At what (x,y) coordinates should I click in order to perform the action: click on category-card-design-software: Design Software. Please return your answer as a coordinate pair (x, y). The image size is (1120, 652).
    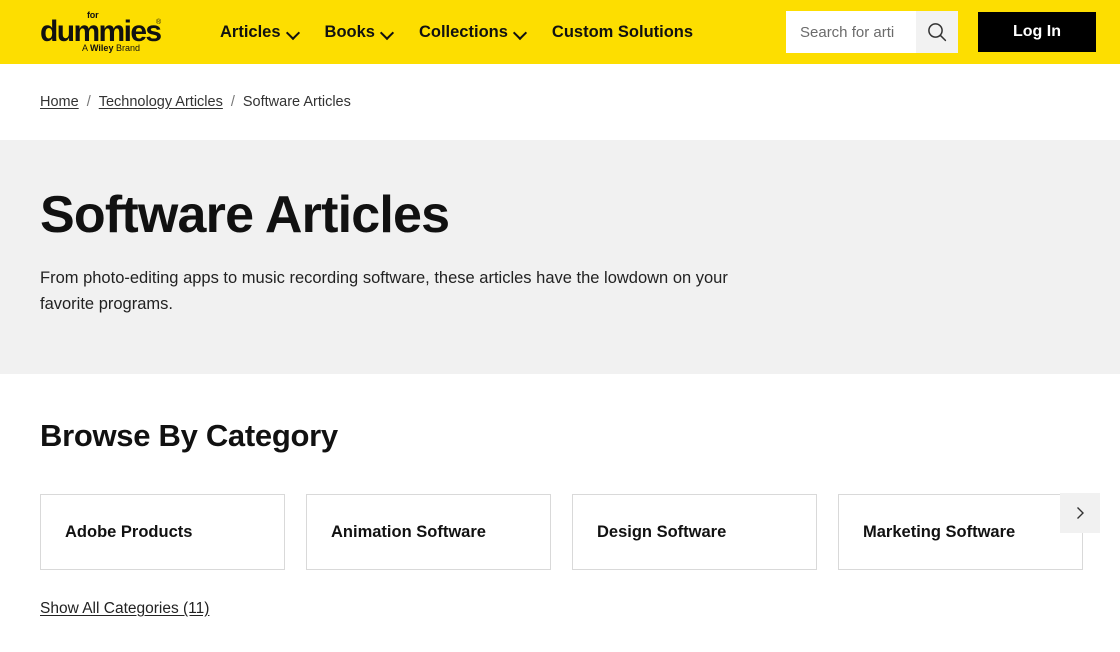
    Looking at the image, I should click on (694, 532).